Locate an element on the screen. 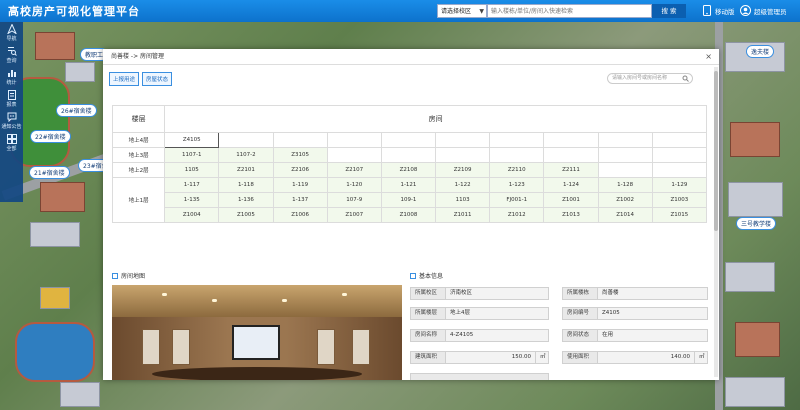 The width and height of the screenshot is (800, 410). document-icon is located at coordinates (115, 275).